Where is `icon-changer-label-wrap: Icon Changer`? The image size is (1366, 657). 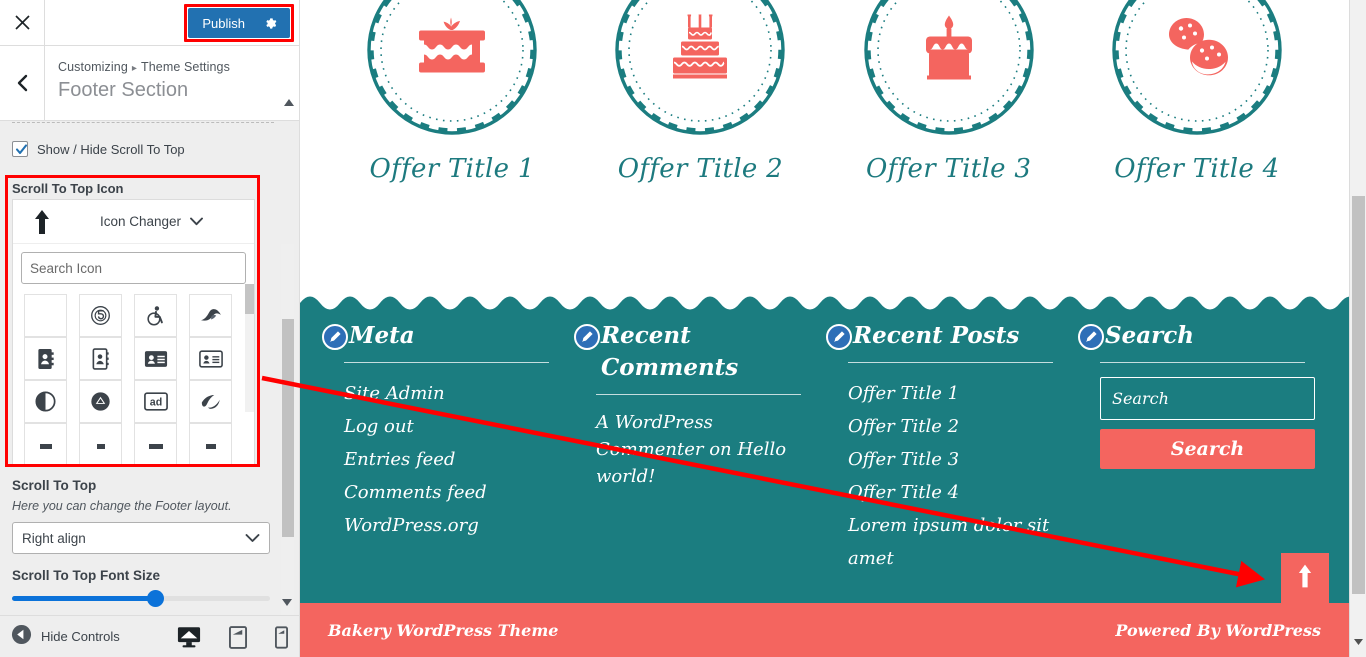
icon-changer-label-wrap: Icon Changer is located at coordinates (162, 221).